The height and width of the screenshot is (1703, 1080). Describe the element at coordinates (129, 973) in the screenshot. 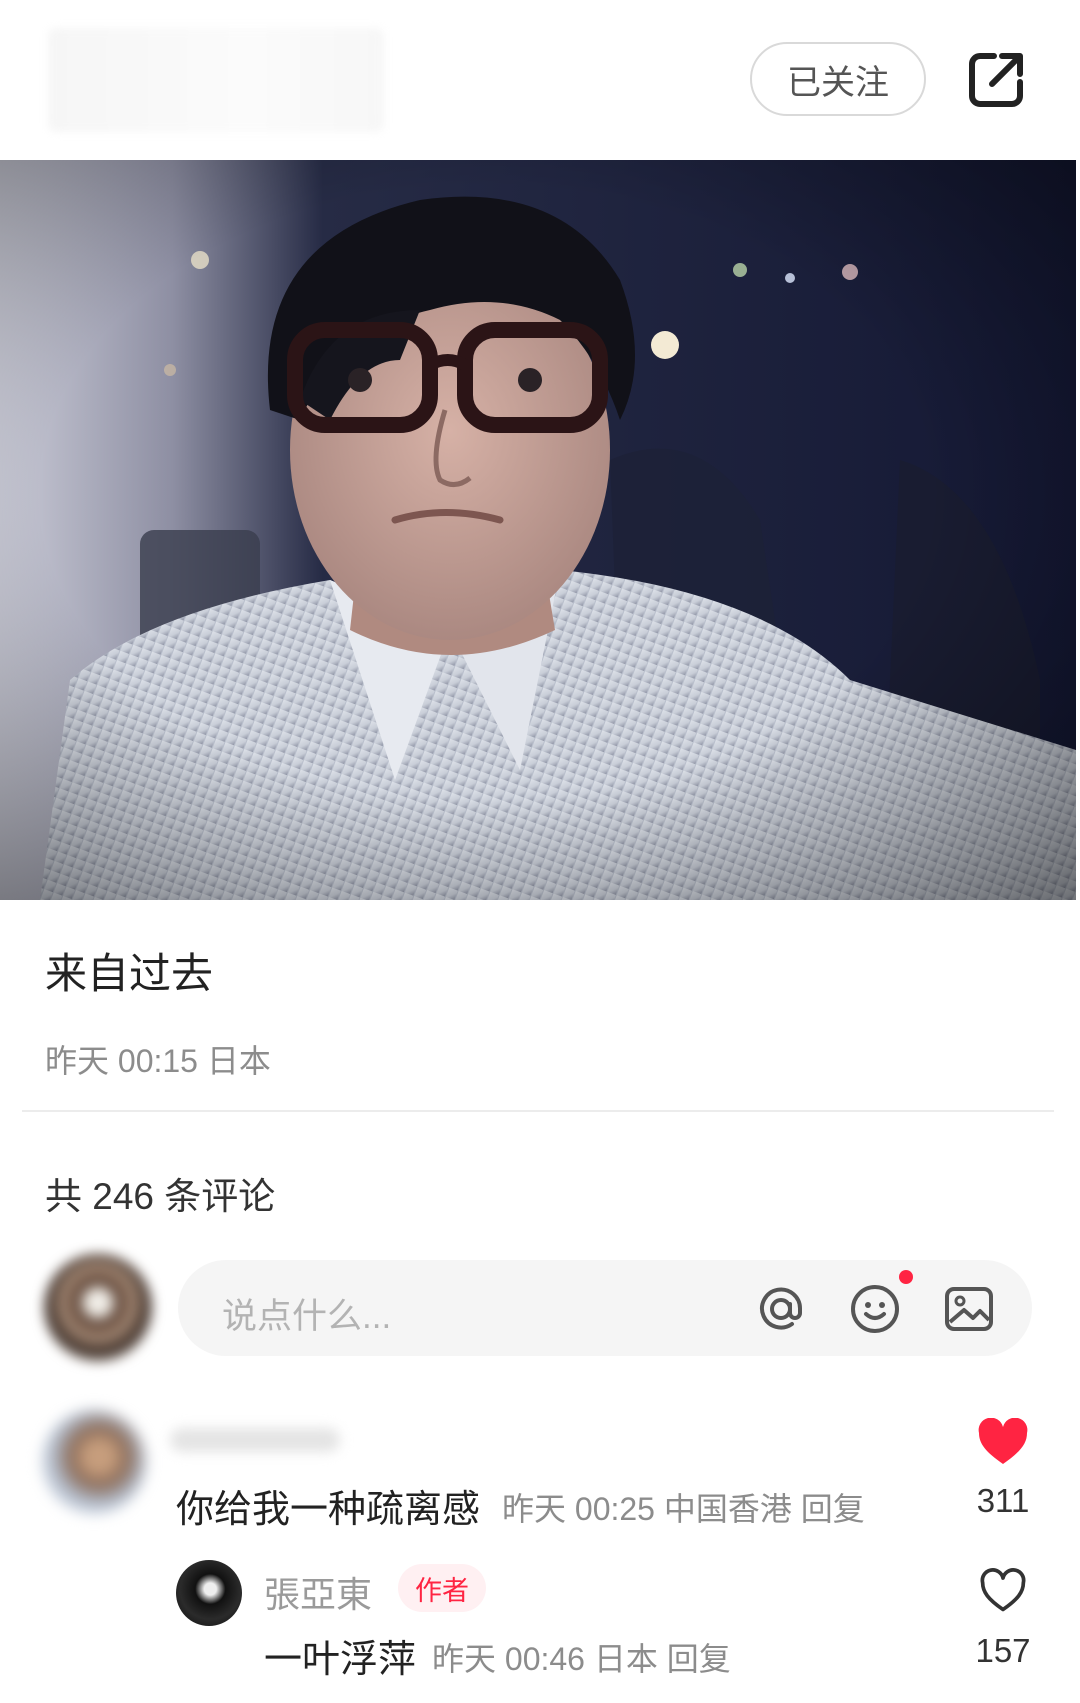

I see `post-title: 来自过去` at that location.